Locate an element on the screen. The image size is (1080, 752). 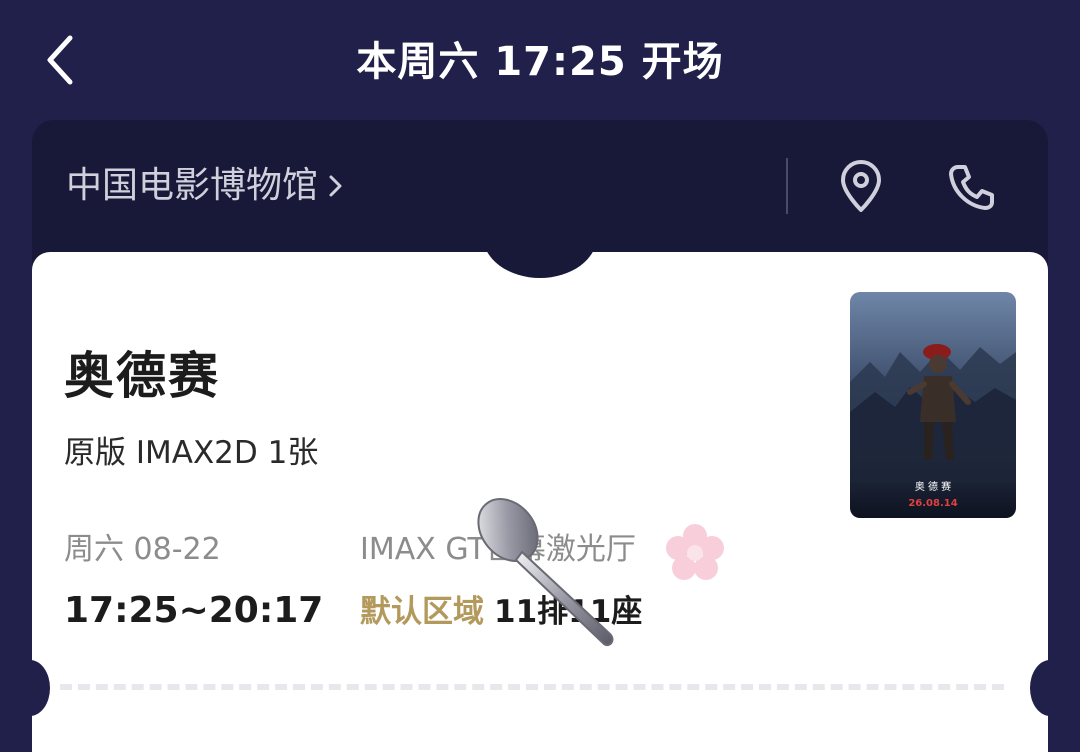
divider is located at coordinates (787, 186).